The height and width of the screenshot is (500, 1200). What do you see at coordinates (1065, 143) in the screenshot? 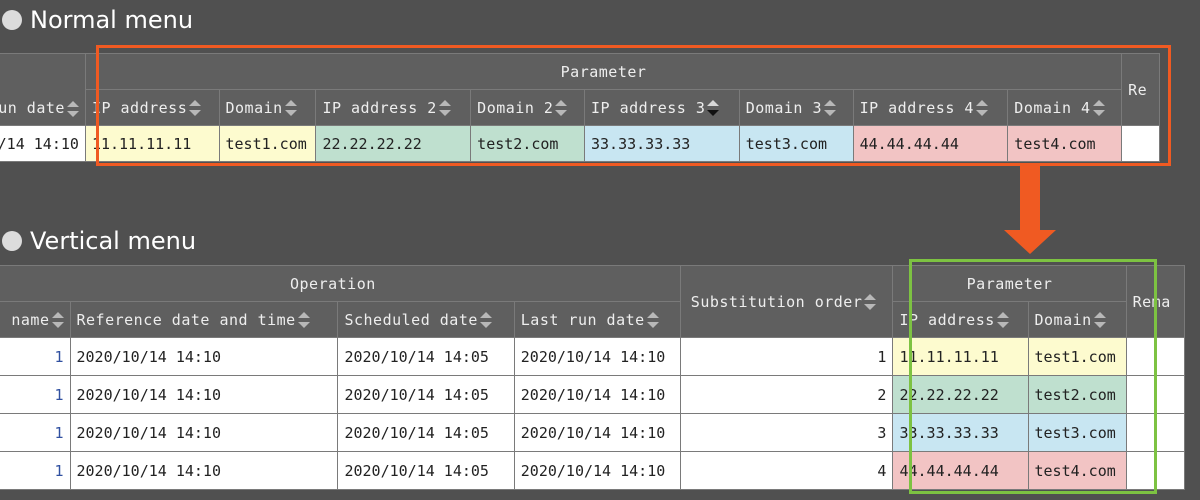
I see `domain-4-cell: test4.com` at bounding box center [1065, 143].